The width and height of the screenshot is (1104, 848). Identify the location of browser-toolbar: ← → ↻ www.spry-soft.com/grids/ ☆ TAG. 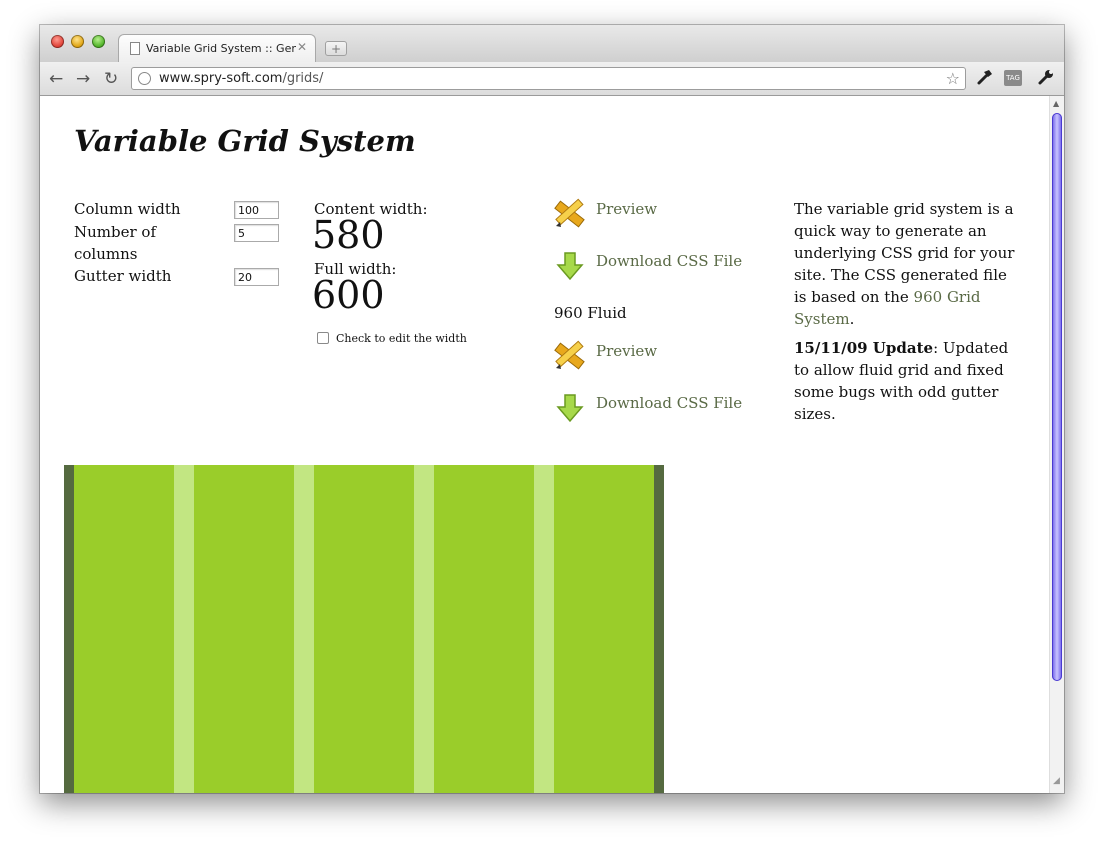
(552, 79).